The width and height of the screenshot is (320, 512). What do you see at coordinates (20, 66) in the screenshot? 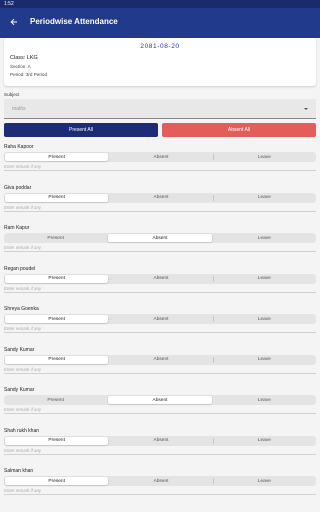
I see `section-label: Section: A` at bounding box center [20, 66].